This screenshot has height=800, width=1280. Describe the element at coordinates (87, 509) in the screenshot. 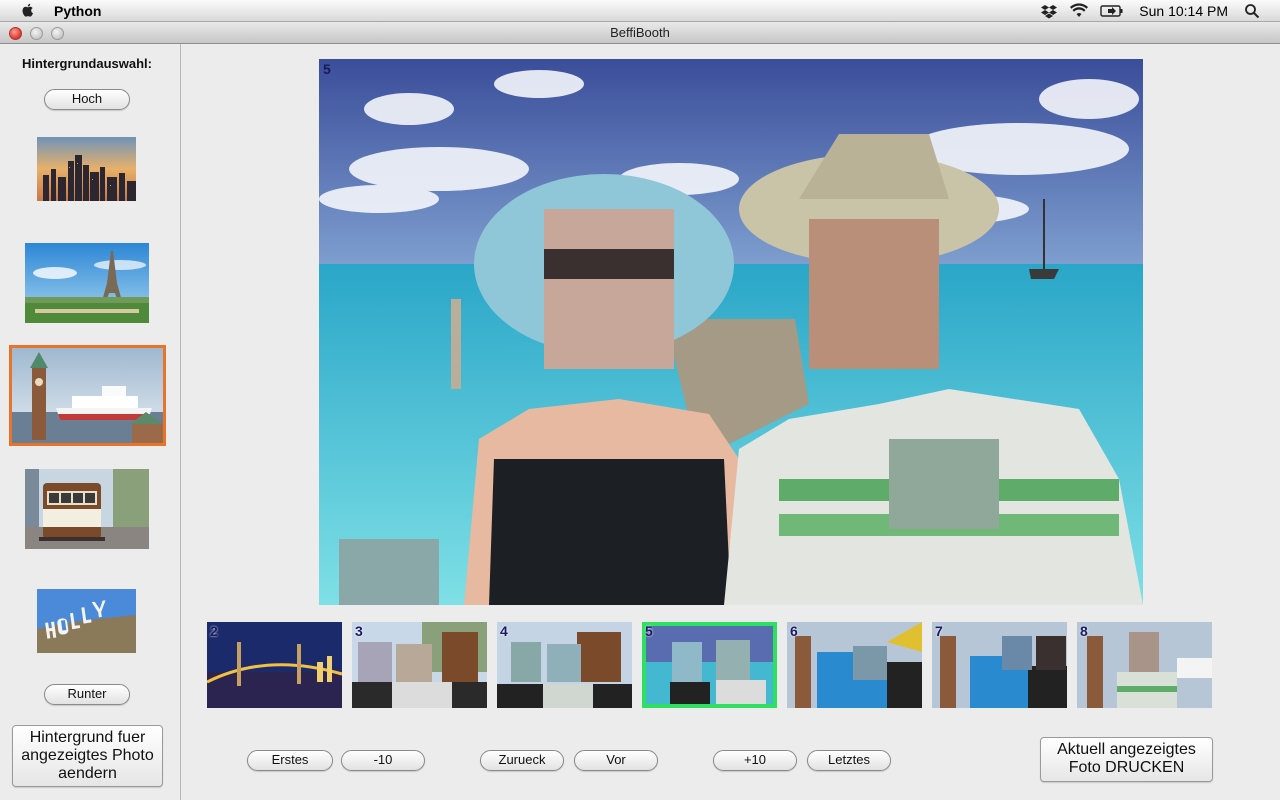

I see `background-thumb-cable-car` at that location.